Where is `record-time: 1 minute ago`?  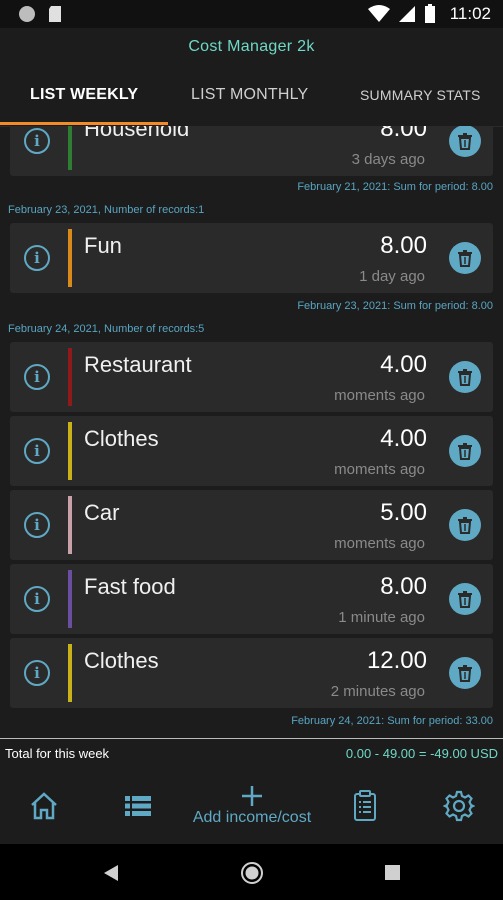 record-time: 1 minute ago is located at coordinates (381, 617).